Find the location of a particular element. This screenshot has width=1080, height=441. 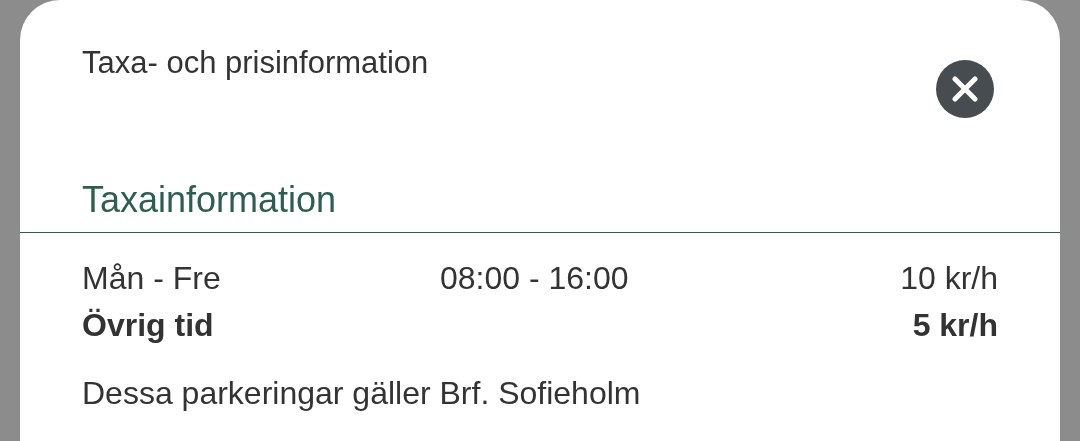

day-label: Övrig tid is located at coordinates (148, 325).